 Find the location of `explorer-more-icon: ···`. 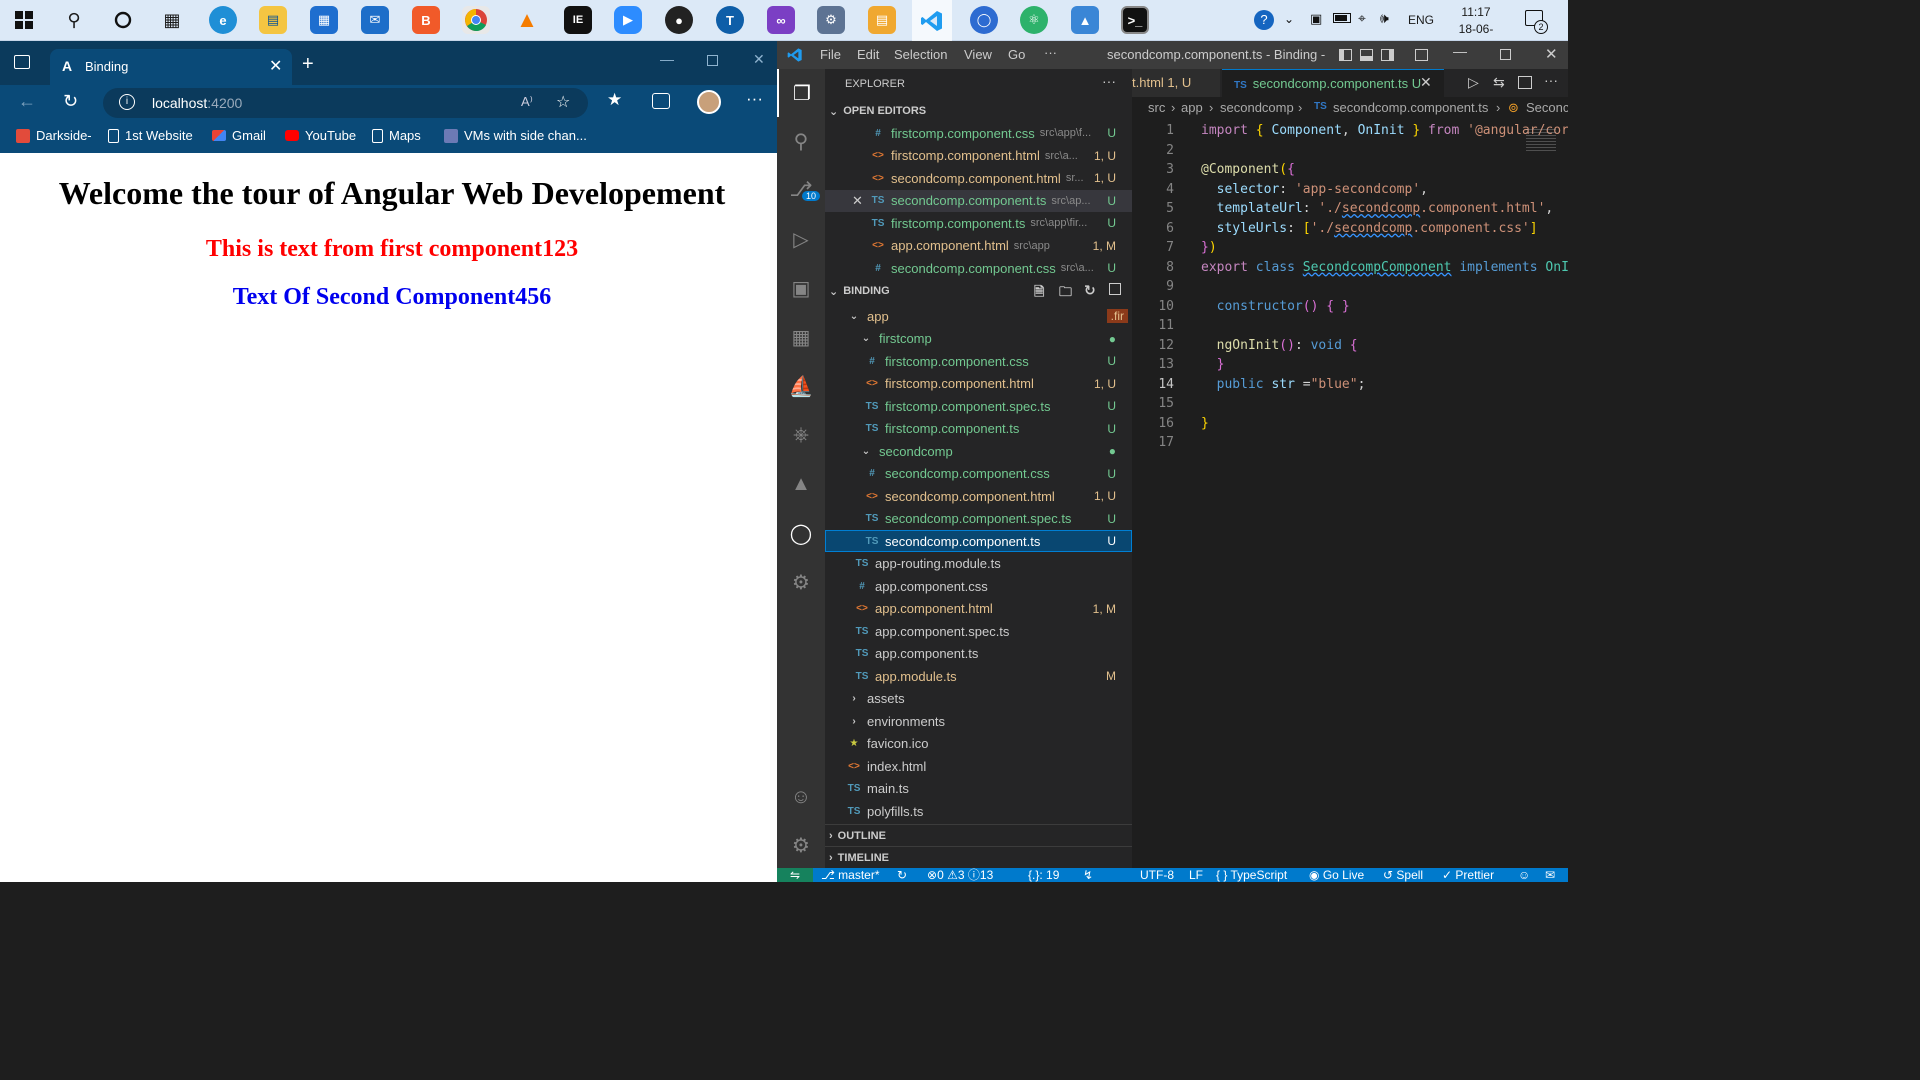

explorer-more-icon: ··· is located at coordinates (1109, 81).